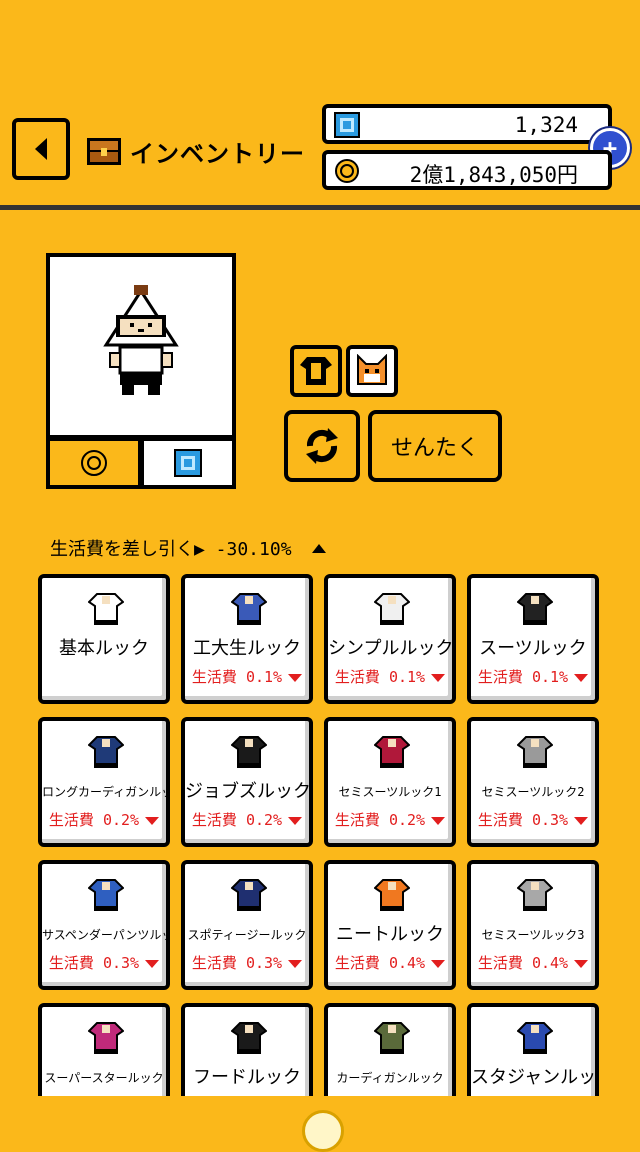  I want to click on gem-tab, so click(188, 463).